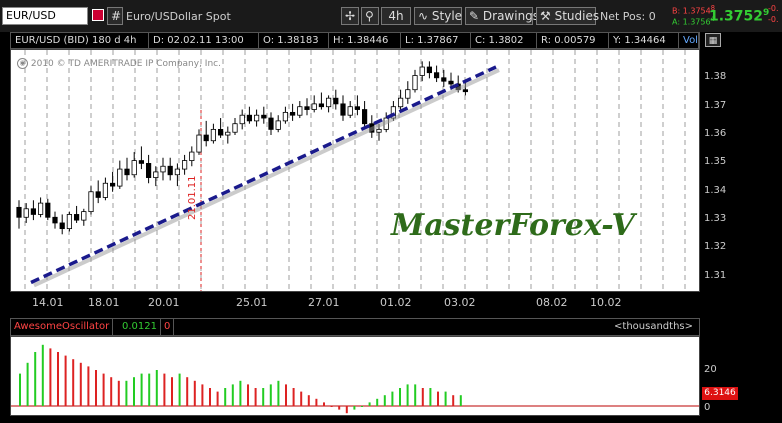 This screenshot has width=782, height=423. I want to click on bar-open: O: 1.38183, so click(294, 40).